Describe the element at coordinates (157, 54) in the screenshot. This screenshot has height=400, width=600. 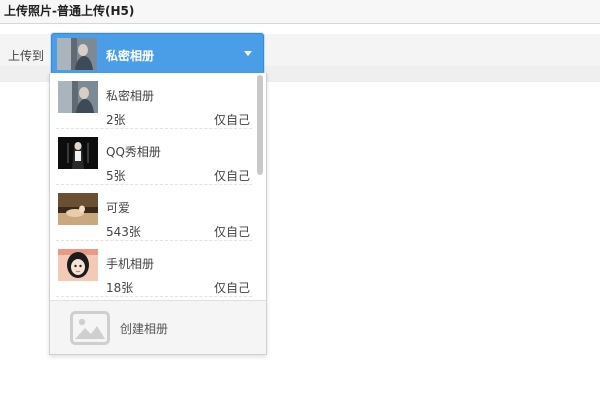
I see `album-select: 私密相册` at that location.